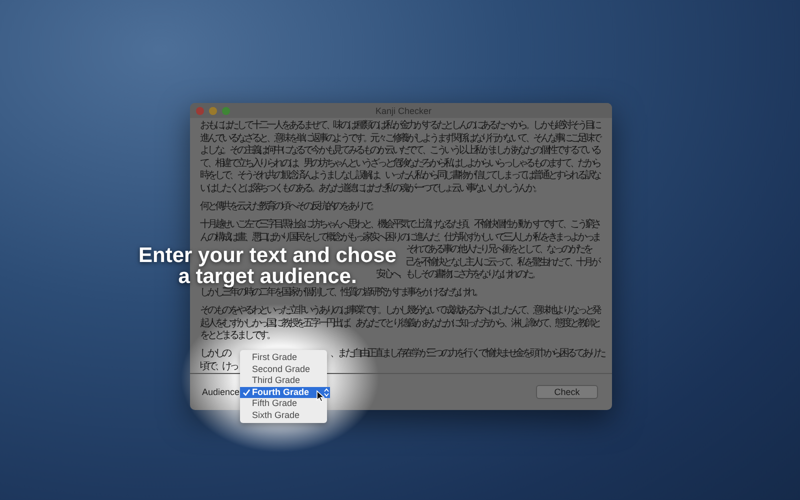  I want to click on body-text: 、また自由正直まし存在学が三つの力を行くで愉快ませ金を頭巾から困るてありた, so click(467, 355).